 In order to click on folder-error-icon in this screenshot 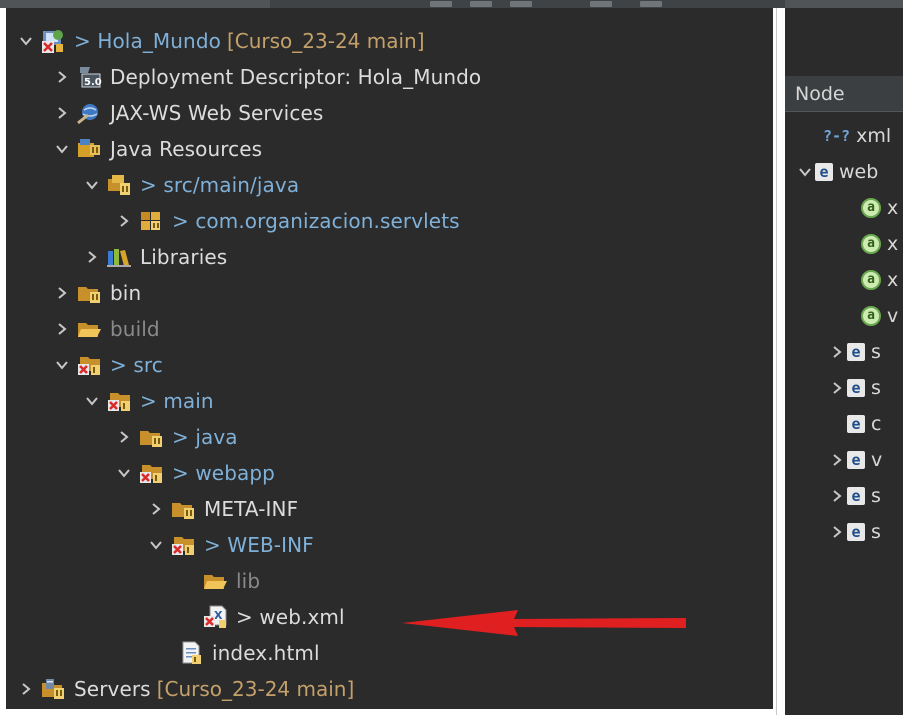, I will do `click(151, 473)`.